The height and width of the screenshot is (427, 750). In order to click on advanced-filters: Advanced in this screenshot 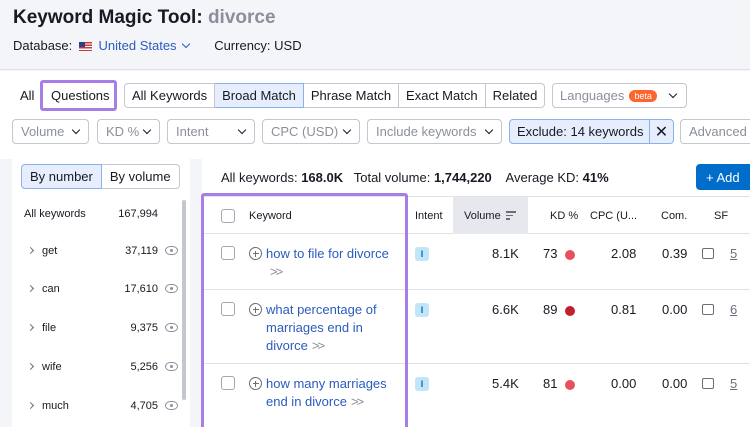, I will do `click(715, 131)`.